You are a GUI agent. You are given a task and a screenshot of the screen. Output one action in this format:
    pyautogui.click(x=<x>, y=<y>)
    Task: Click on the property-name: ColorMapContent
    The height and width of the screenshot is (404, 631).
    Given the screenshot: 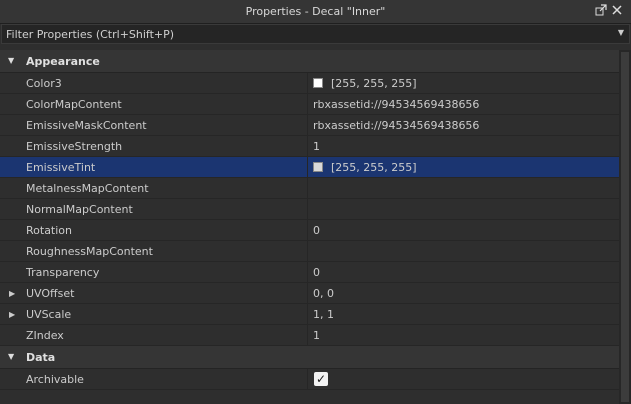 What is the action you would take?
    pyautogui.click(x=74, y=104)
    